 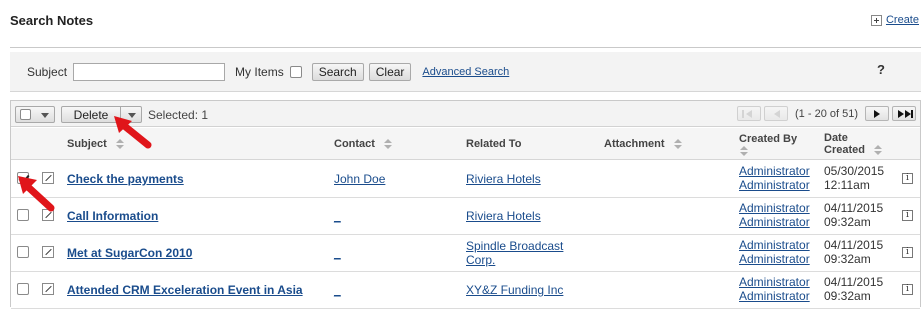 I want to click on row-date-created: 05/30/2015 12:11am, so click(x=854, y=178).